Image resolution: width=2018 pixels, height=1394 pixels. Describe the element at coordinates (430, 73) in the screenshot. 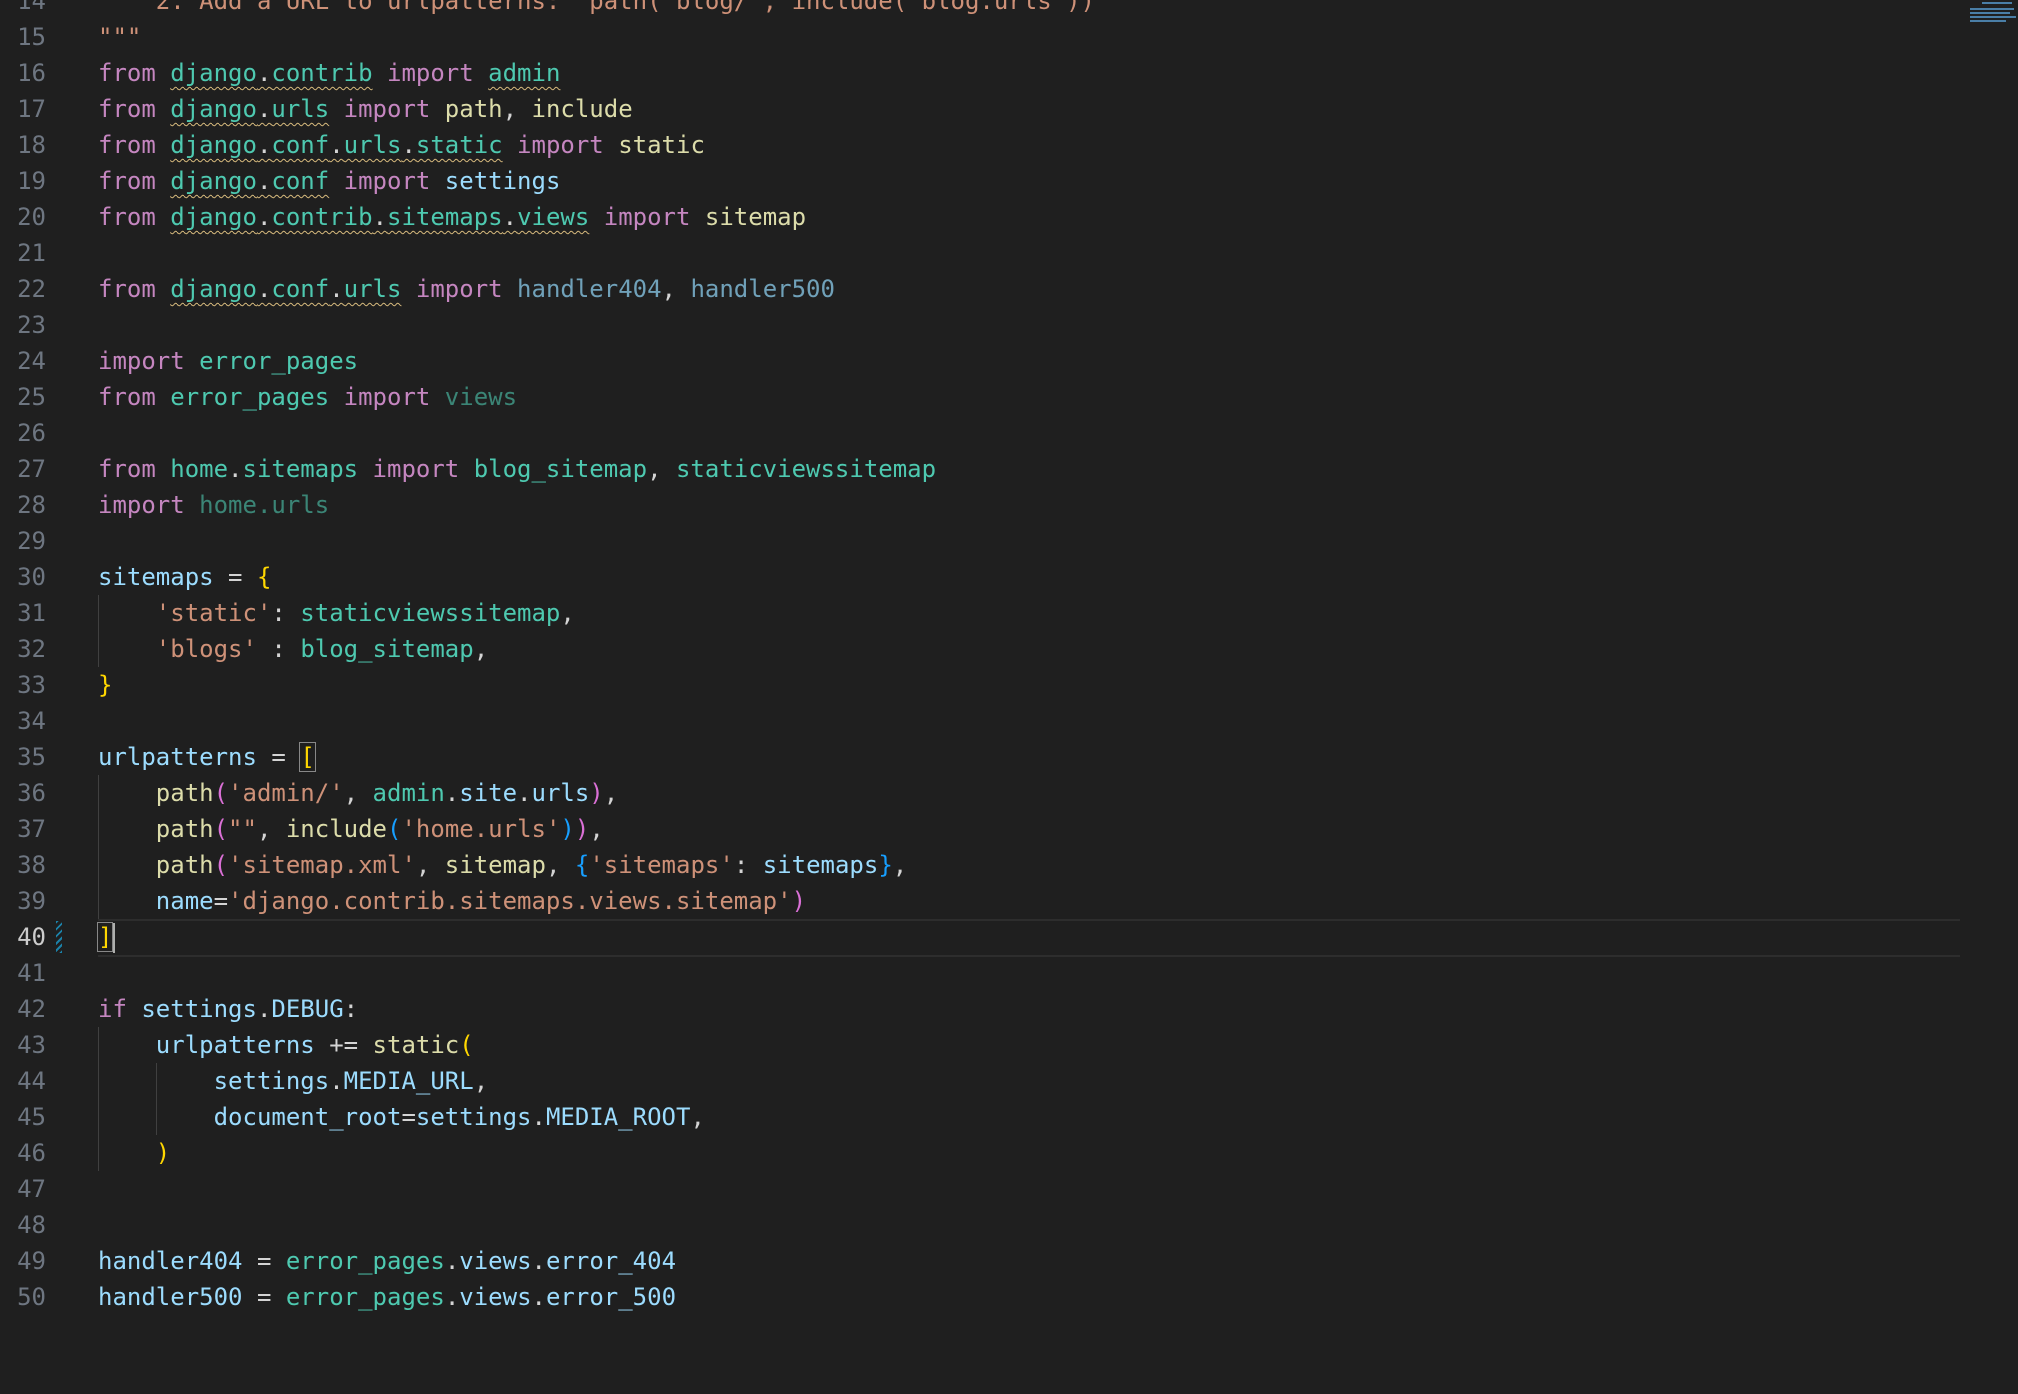

I see `code-token: import` at that location.